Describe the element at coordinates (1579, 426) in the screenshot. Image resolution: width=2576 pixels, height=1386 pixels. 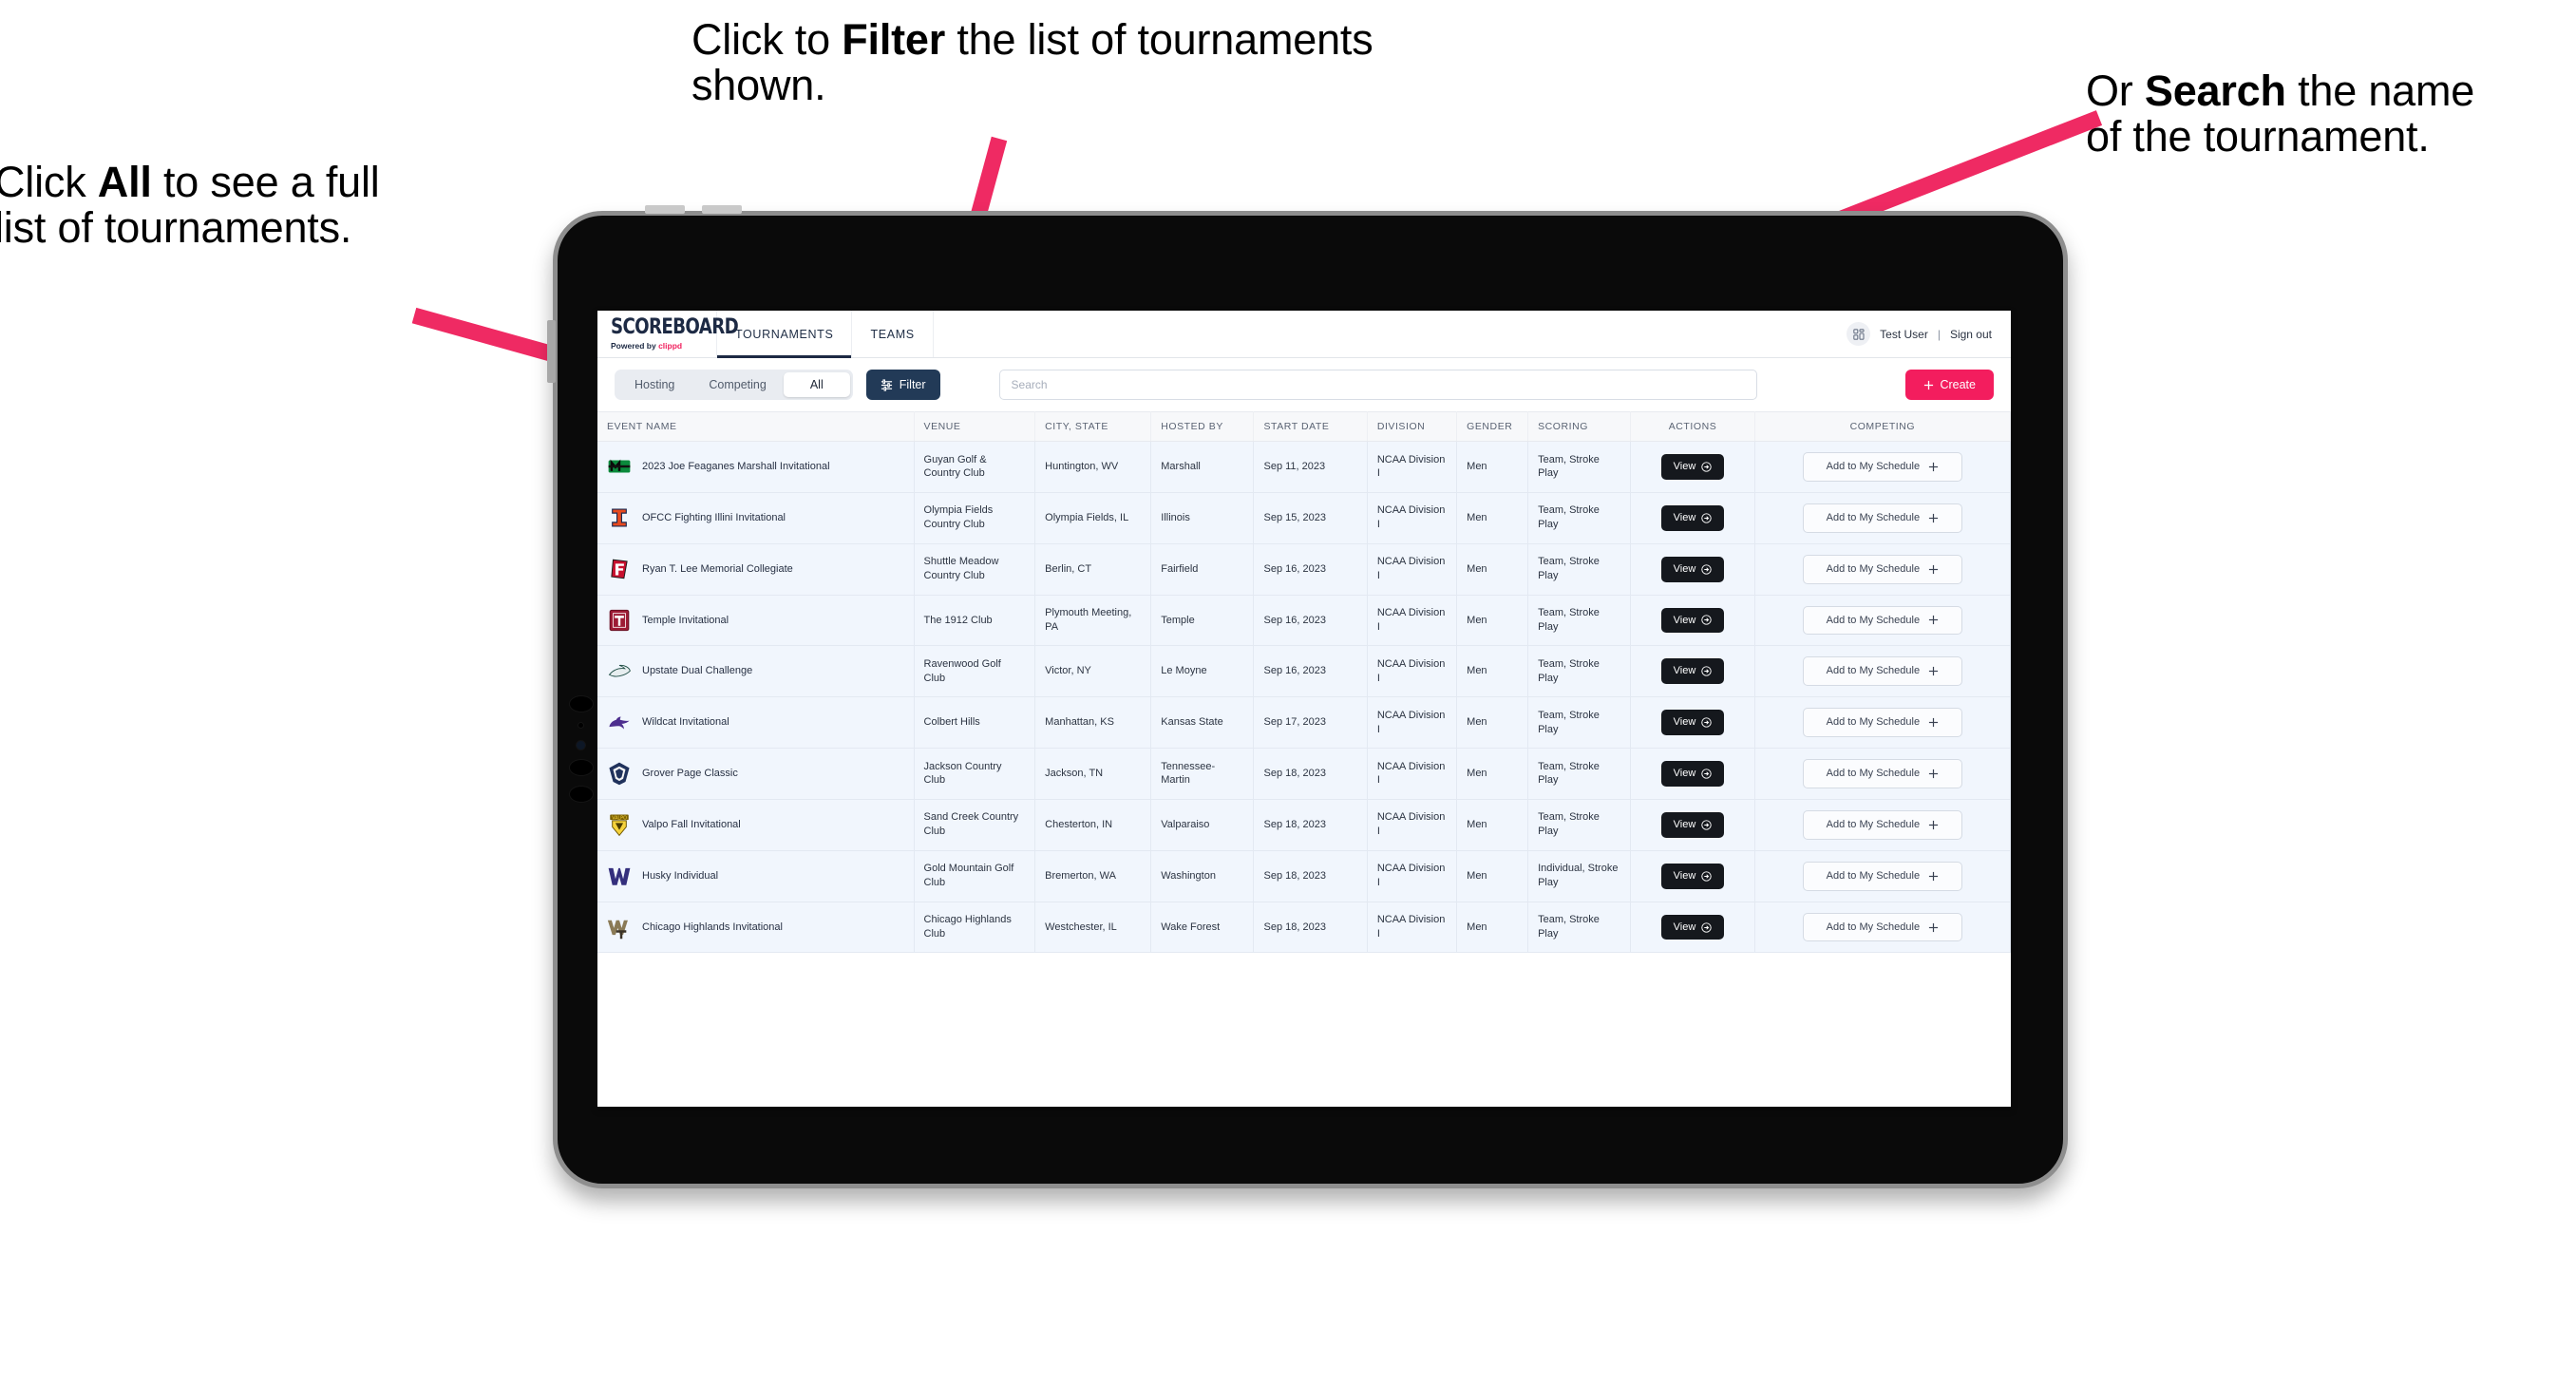
I see `col-scoring: SCORING` at that location.